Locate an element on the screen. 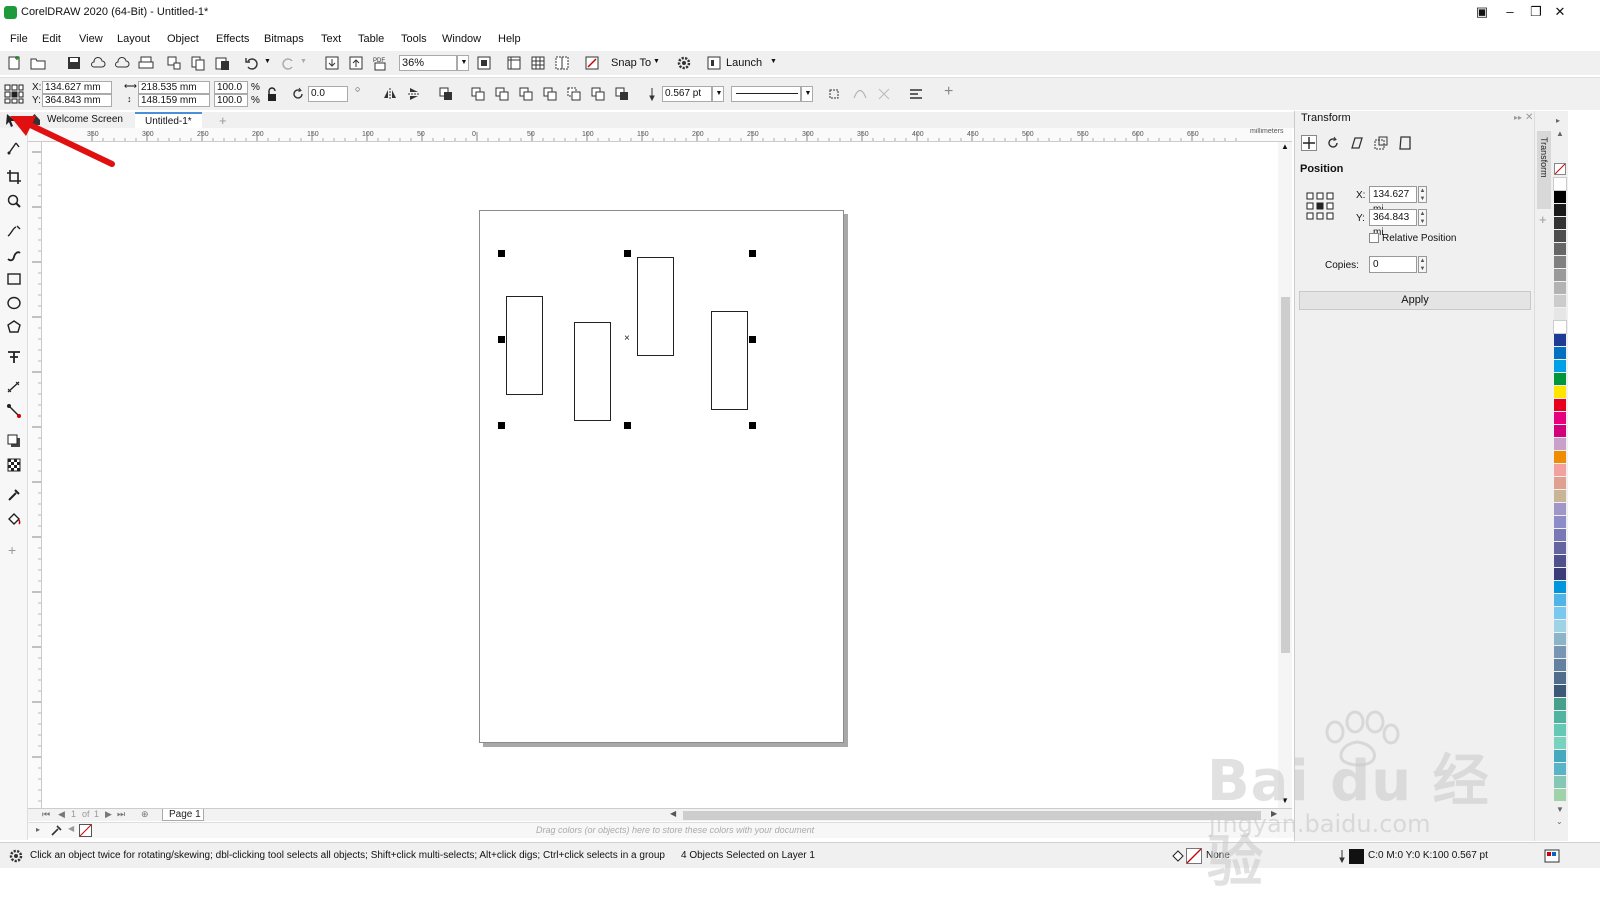 Image resolution: width=1600 pixels, height=900 pixels. status-gear-icon is located at coordinates (16, 856).